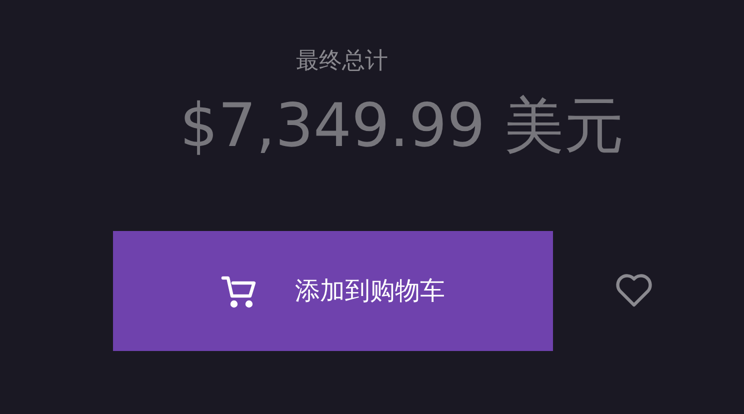 Image resolution: width=744 pixels, height=414 pixels. What do you see at coordinates (239, 291) in the screenshot?
I see `cart-icon` at bounding box center [239, 291].